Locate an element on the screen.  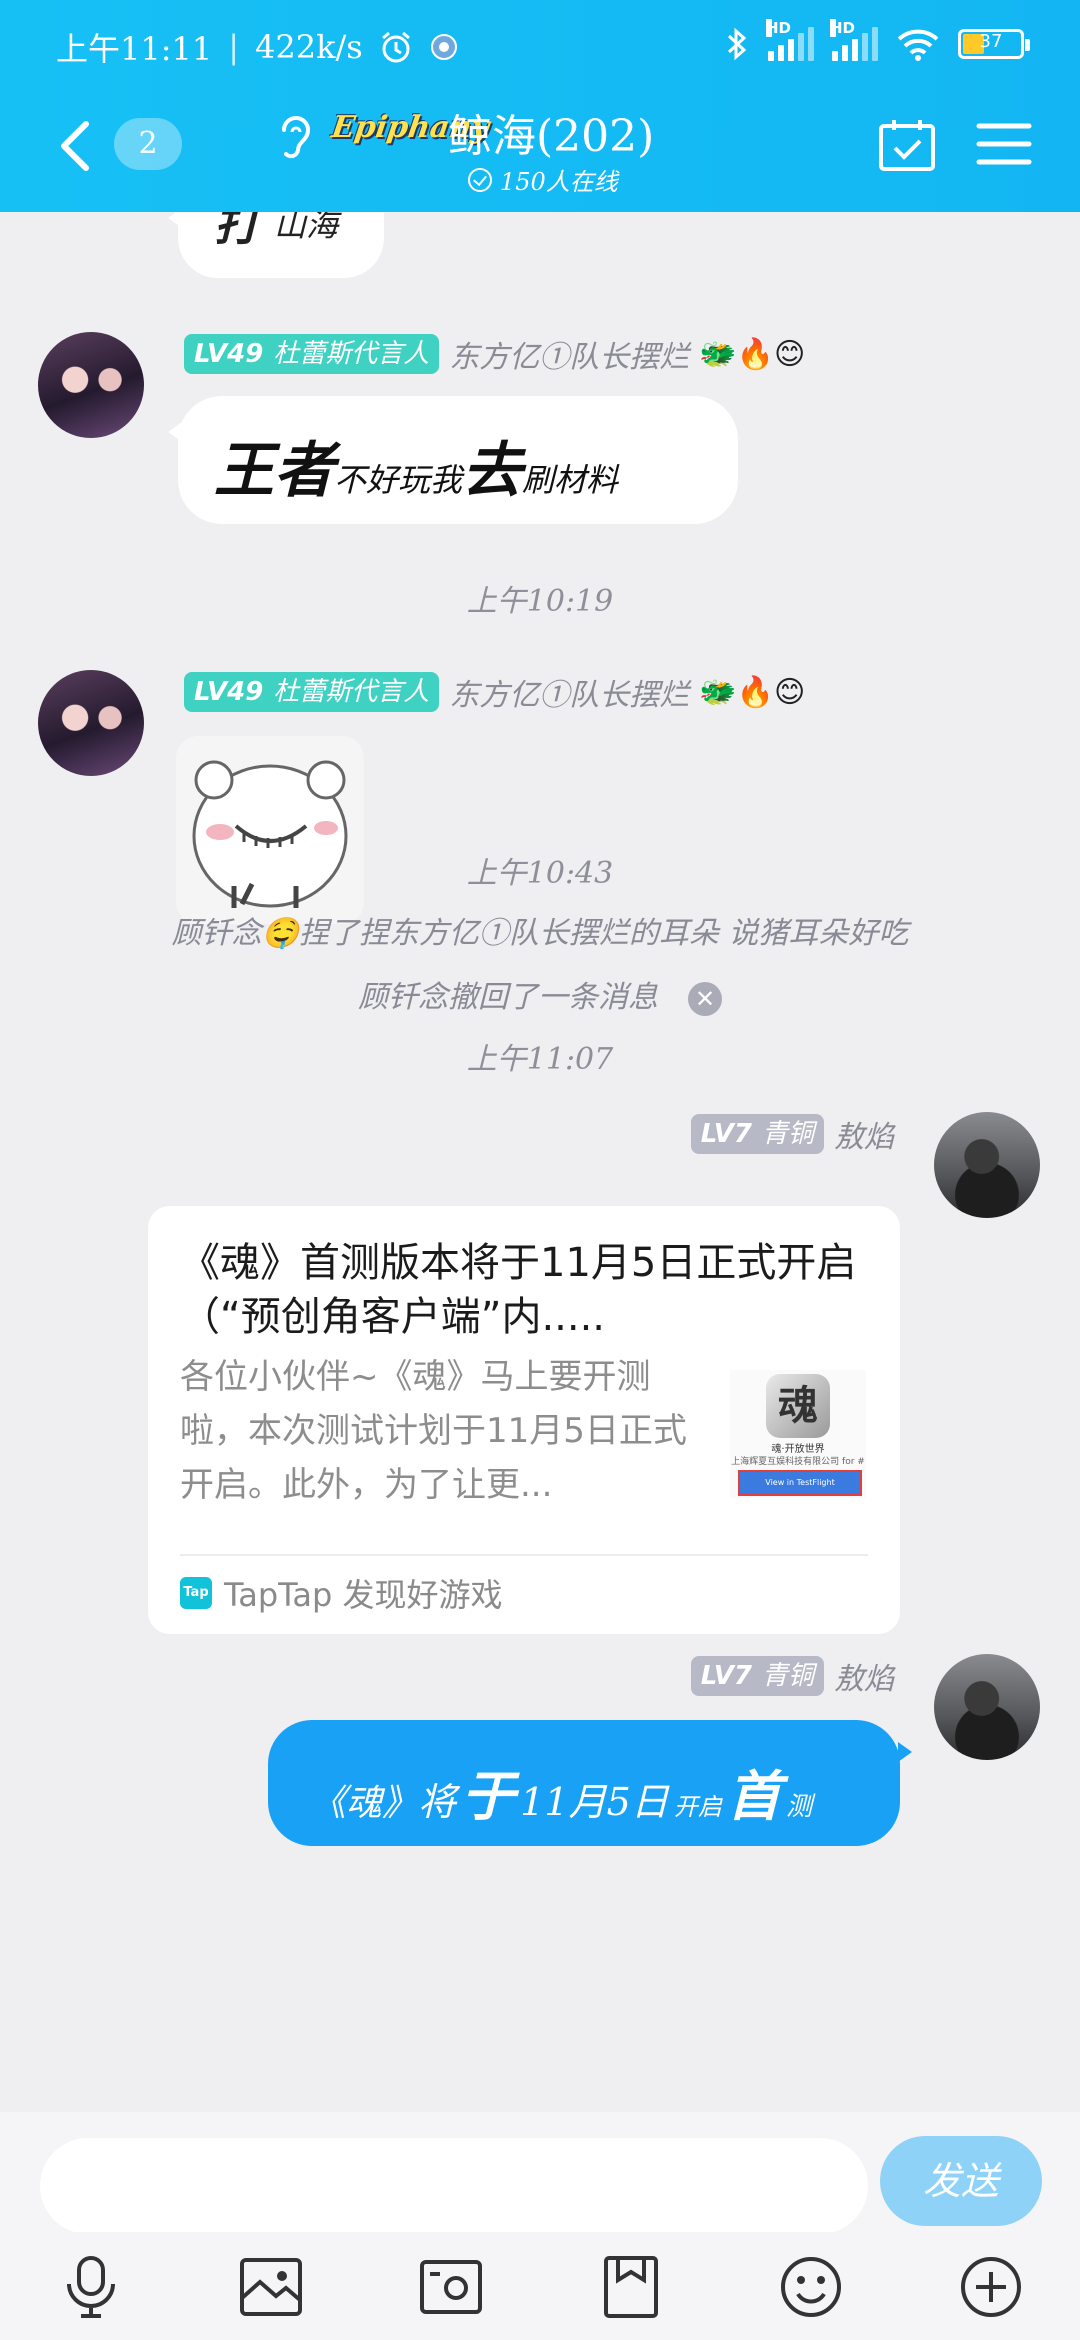
group-title-area: Epiphany 鲸海(202) 150人在线 is located at coordinates (542, 153).